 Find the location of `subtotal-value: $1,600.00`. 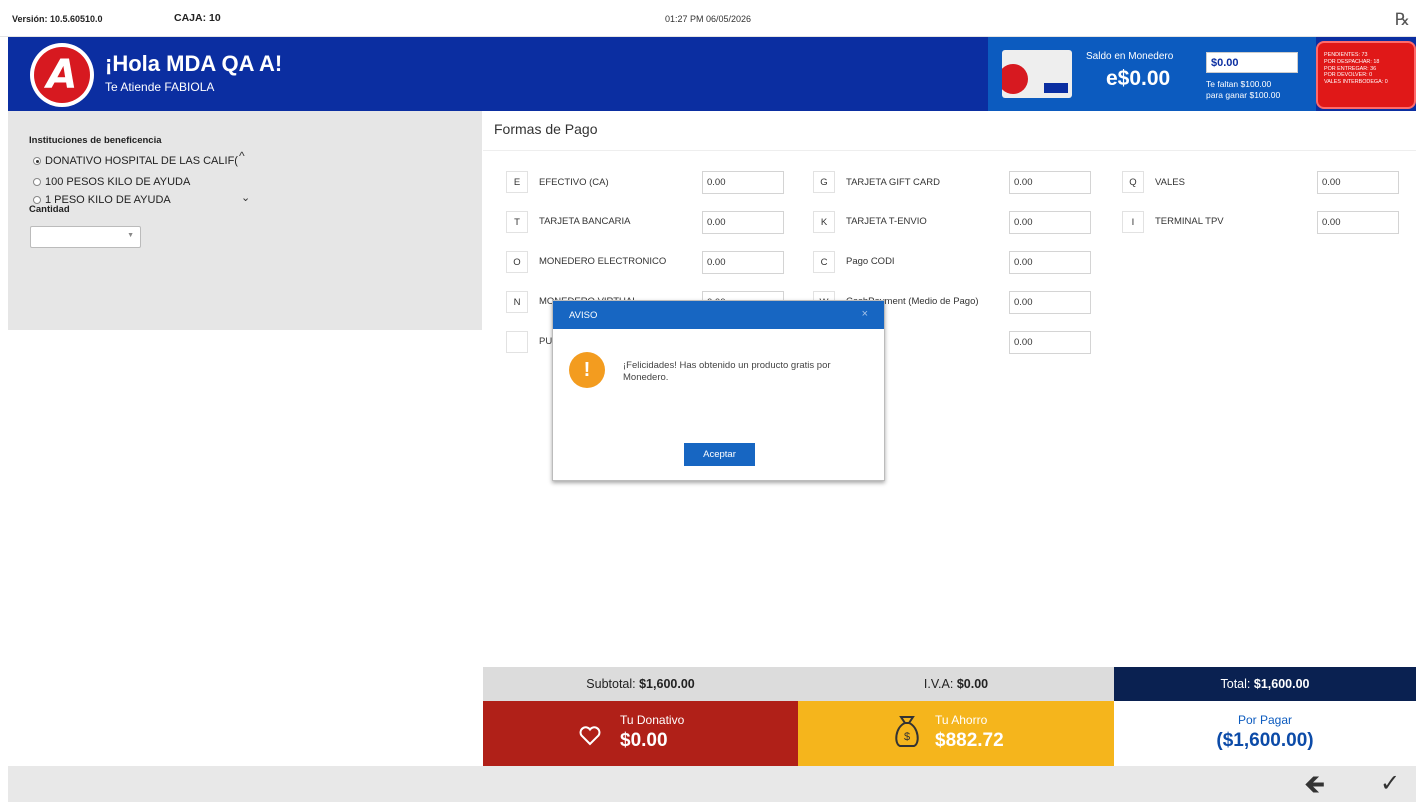

subtotal-value: $1,600.00 is located at coordinates (667, 684).